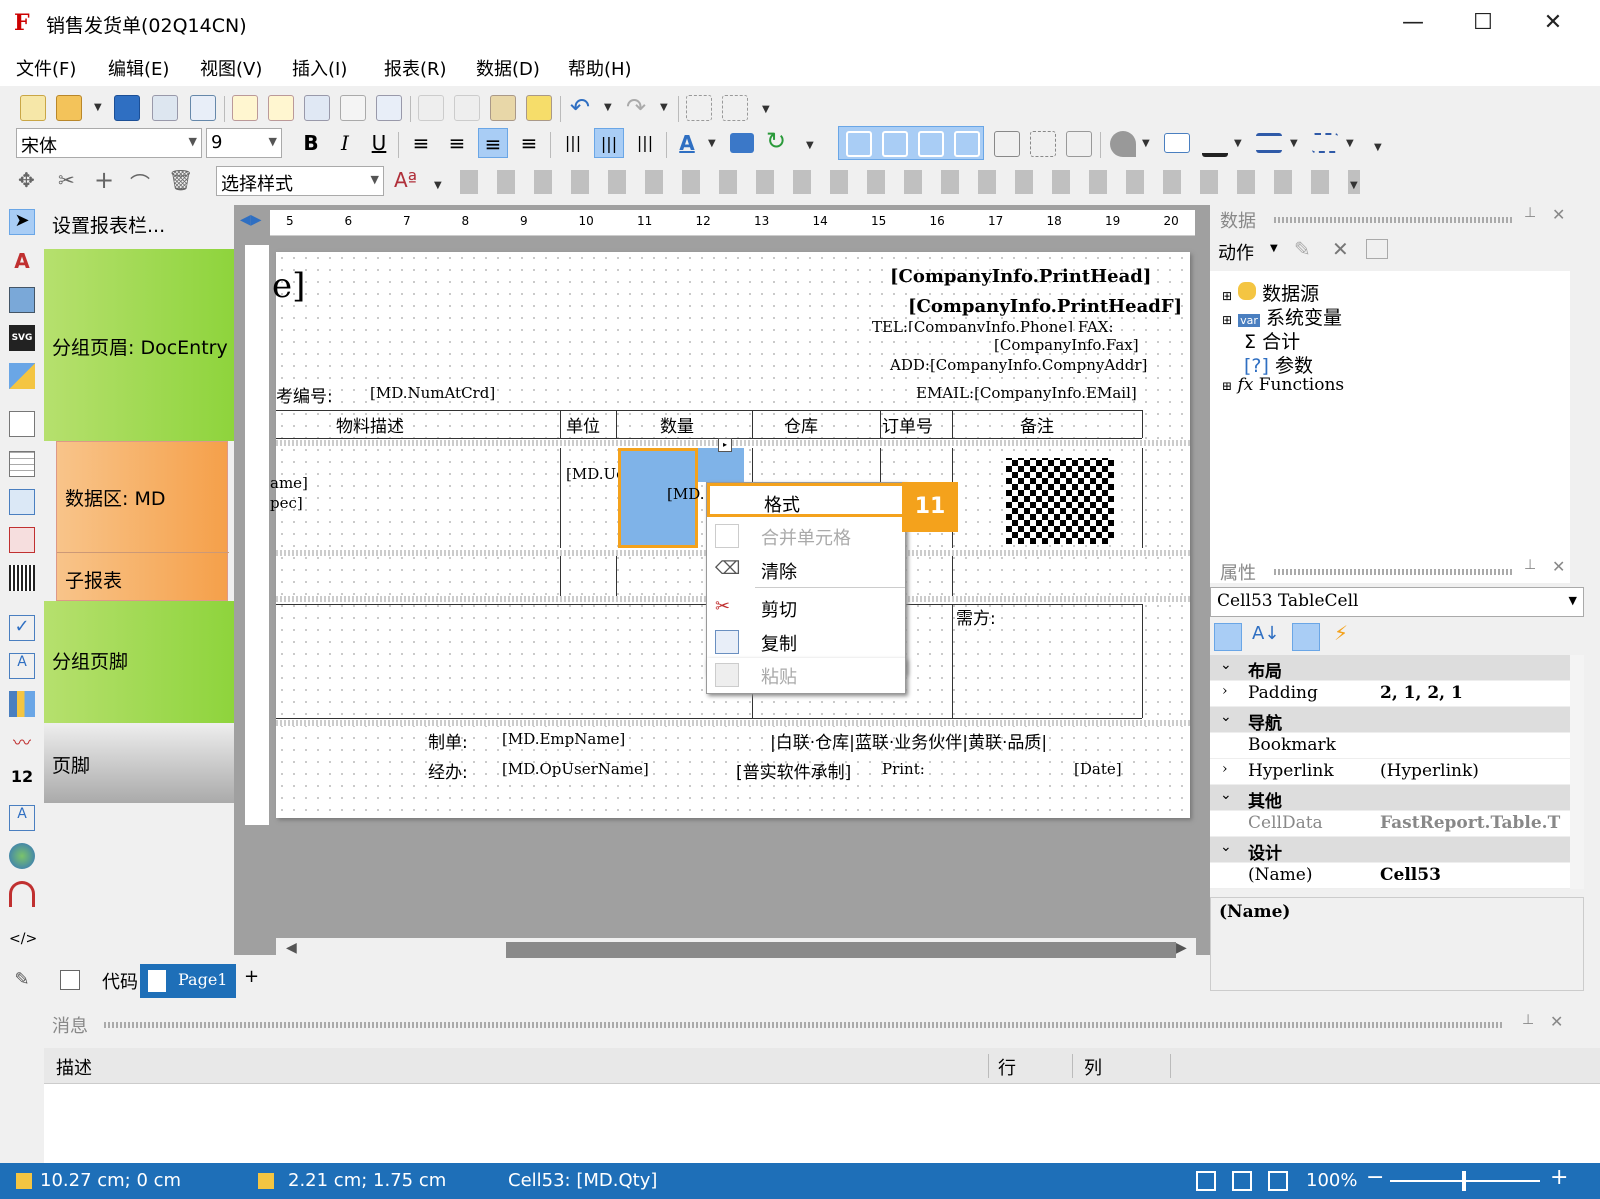 The height and width of the screenshot is (1199, 1600). Describe the element at coordinates (967, 144) in the screenshot. I see `border-right-icon` at that location.